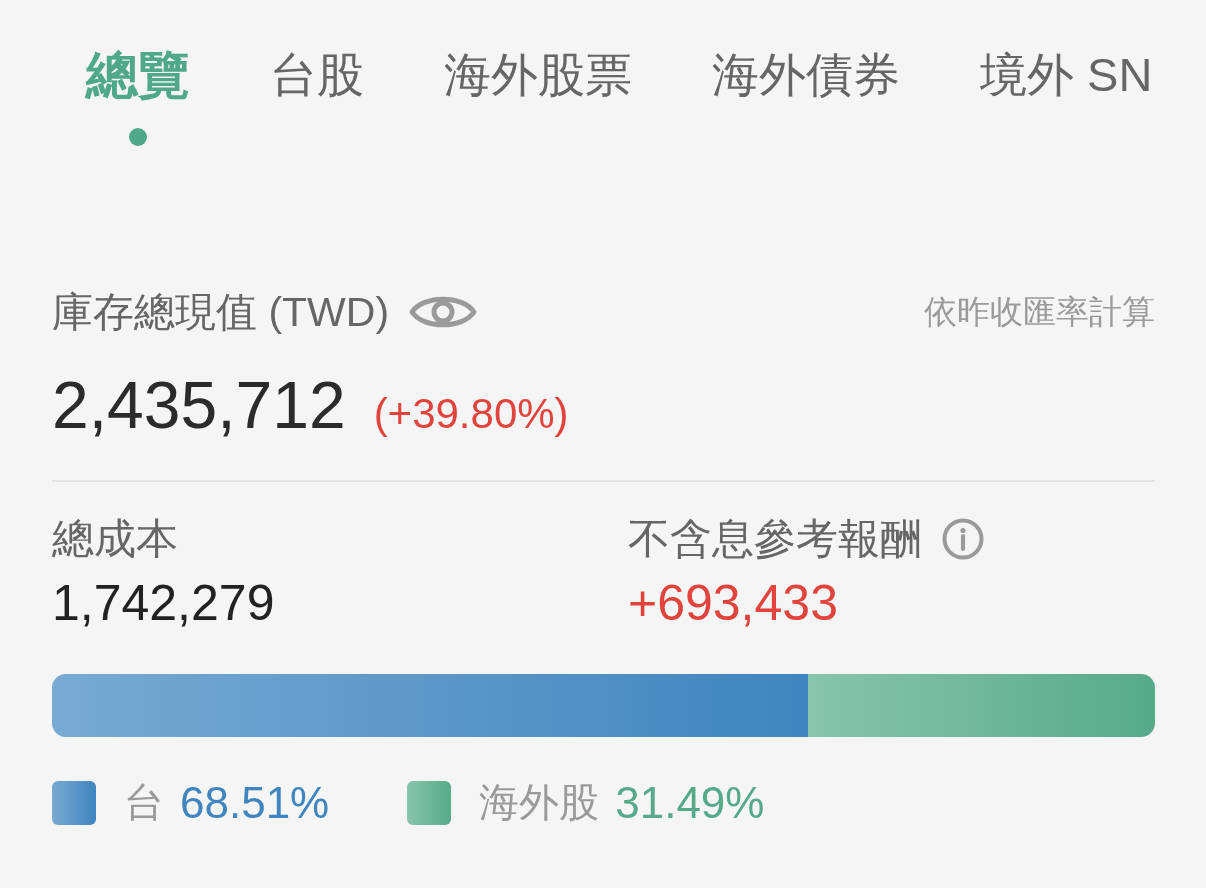 The width and height of the screenshot is (1206, 888). What do you see at coordinates (690, 802) in the screenshot?
I see `legend-percent: 31.49%` at bounding box center [690, 802].